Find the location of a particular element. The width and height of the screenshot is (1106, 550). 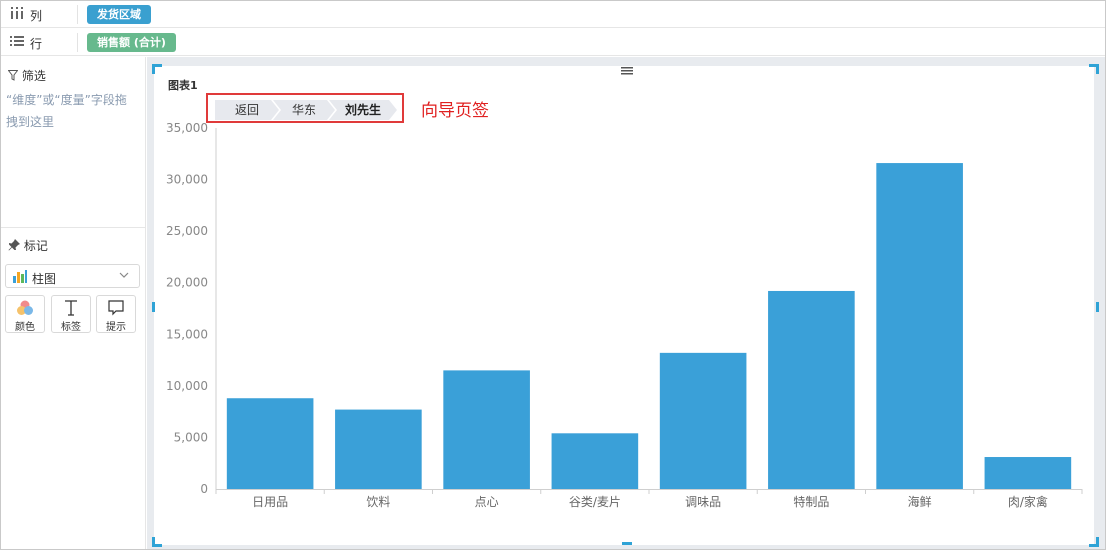

rows-icon is located at coordinates (17, 42).